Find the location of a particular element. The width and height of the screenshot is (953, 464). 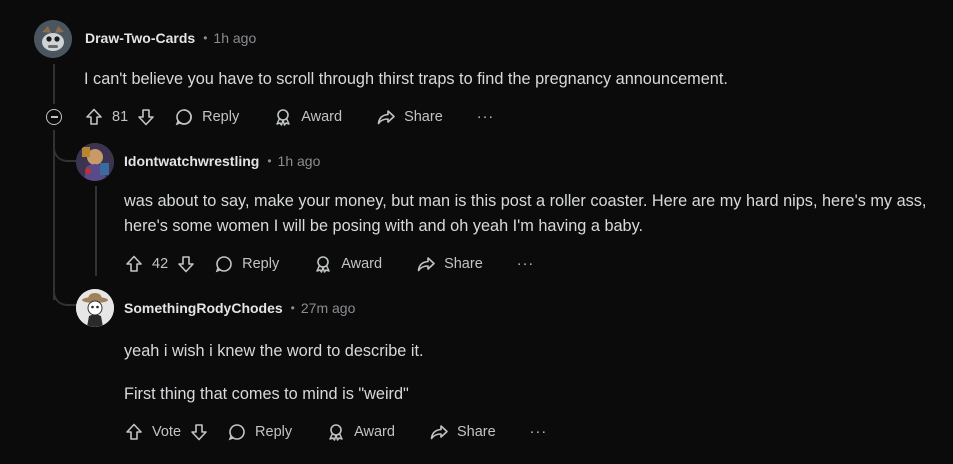

collapse-thread-button is located at coordinates (54, 117).